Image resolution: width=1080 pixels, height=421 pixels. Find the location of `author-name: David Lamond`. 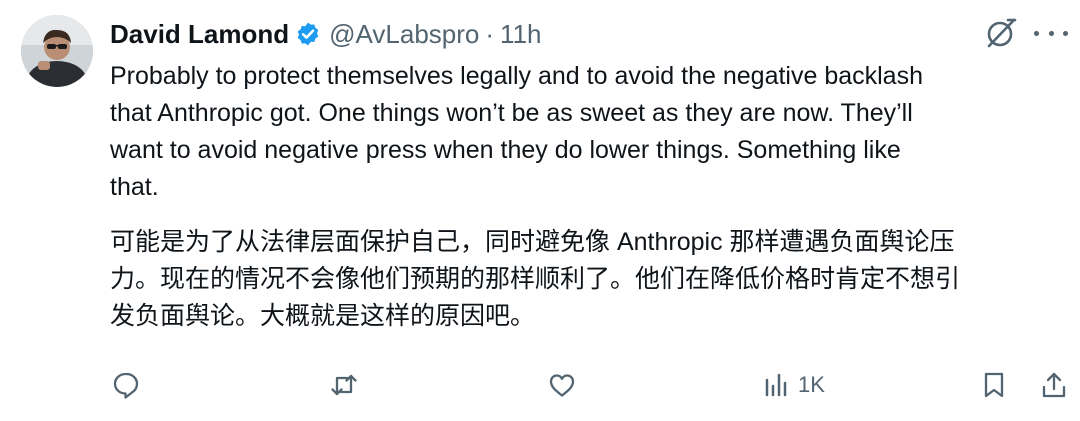

author-name: David Lamond is located at coordinates (199, 34).